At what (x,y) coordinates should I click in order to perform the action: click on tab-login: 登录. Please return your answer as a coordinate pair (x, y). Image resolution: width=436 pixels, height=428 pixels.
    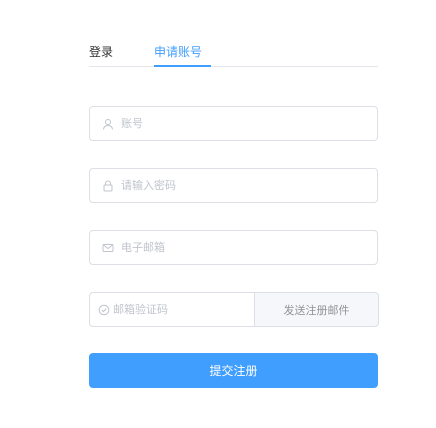
    Looking at the image, I should click on (101, 51).